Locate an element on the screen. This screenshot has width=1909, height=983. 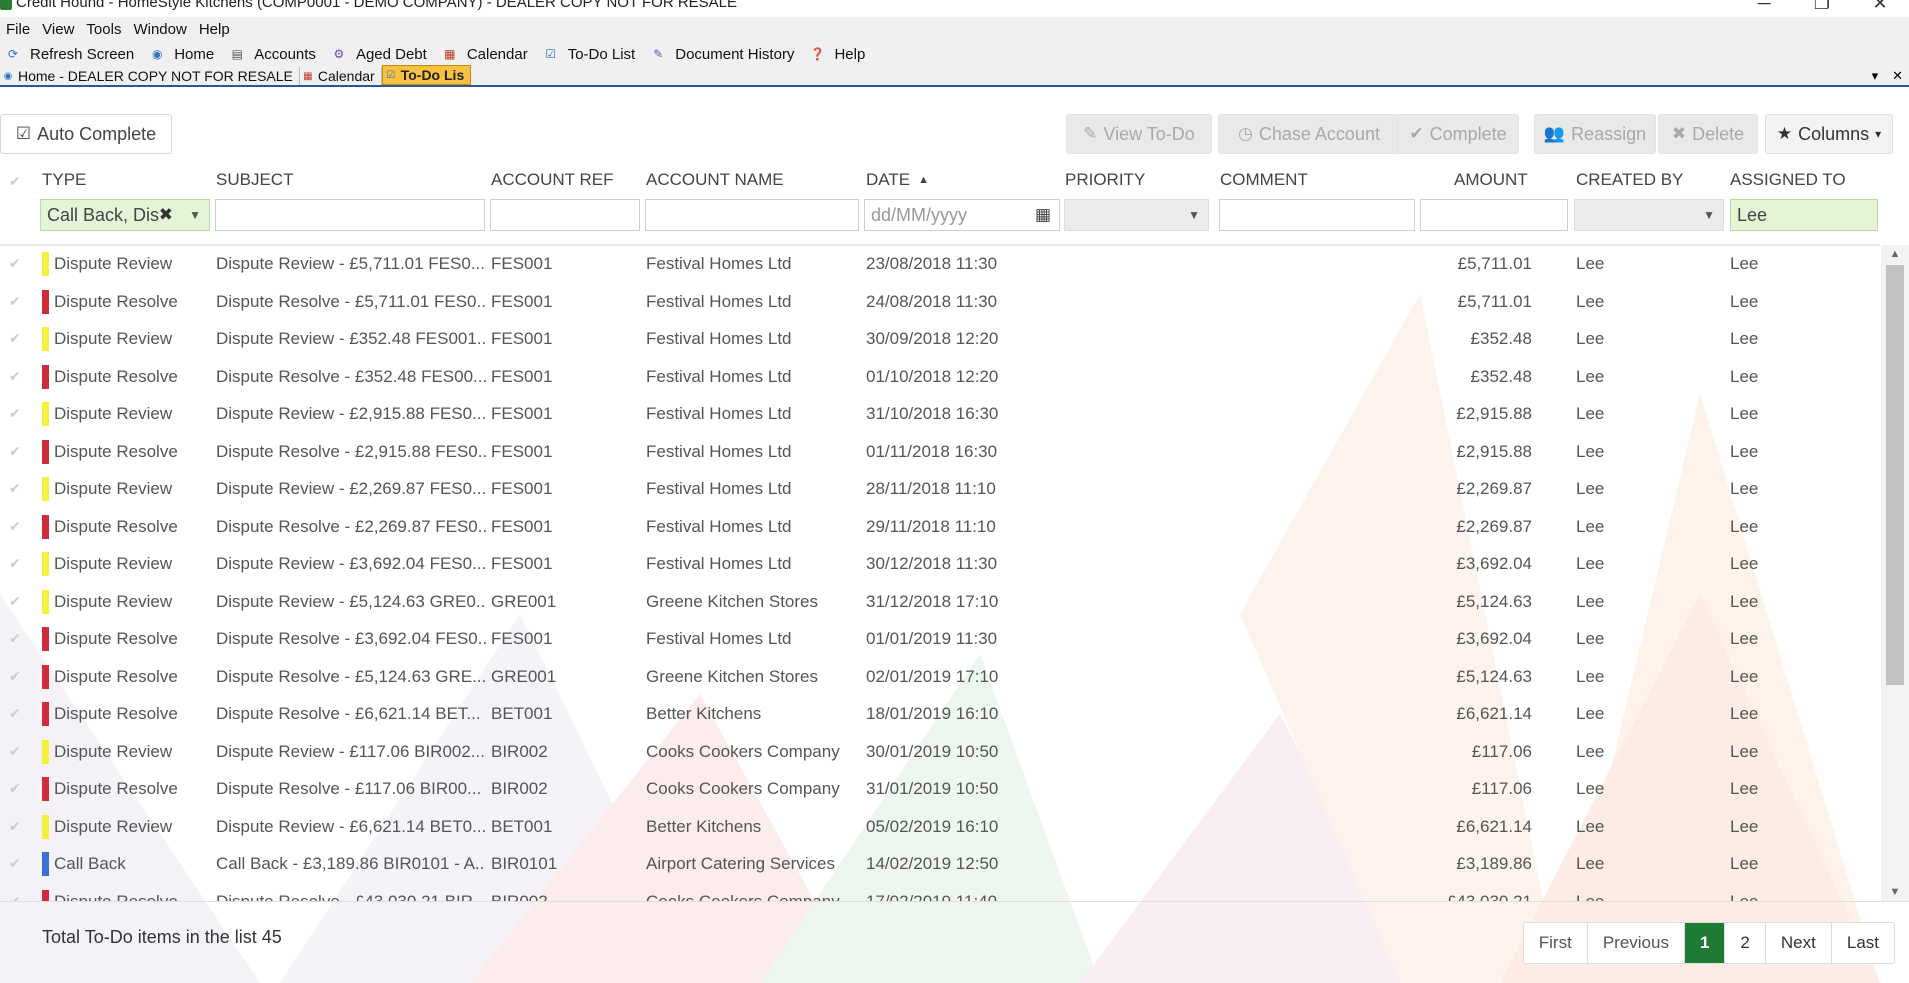
document-history-button: ✎ Document History is located at coordinates (722, 54).